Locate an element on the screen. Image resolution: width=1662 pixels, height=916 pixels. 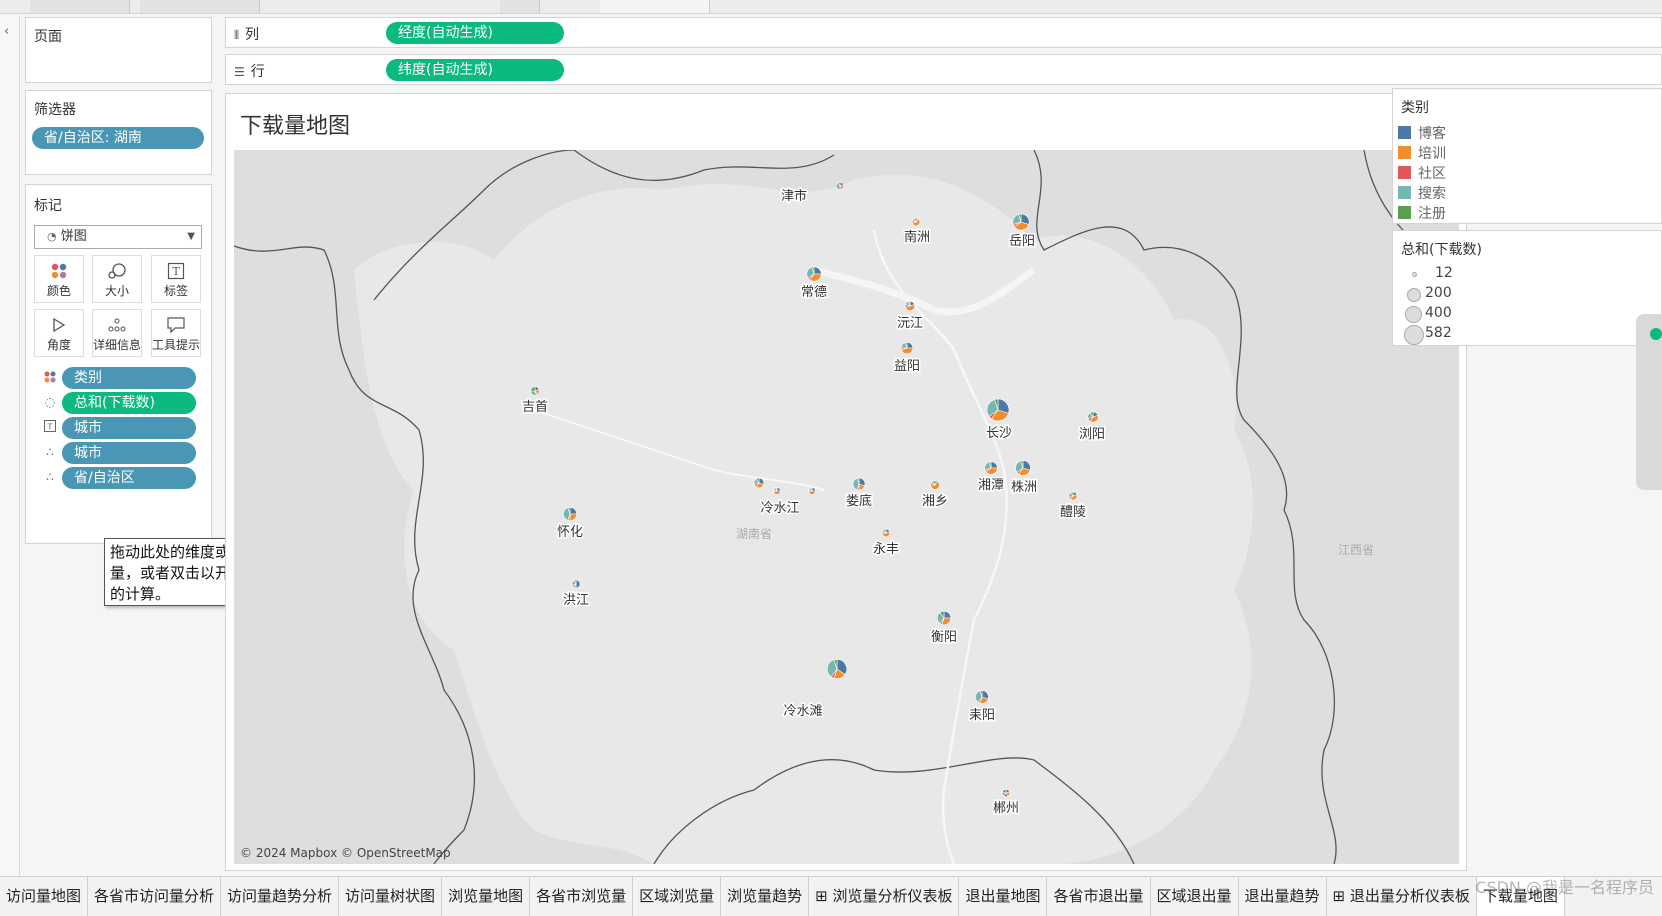
mark-field-detail-city: ∴ 城市 is located at coordinates (118, 453).